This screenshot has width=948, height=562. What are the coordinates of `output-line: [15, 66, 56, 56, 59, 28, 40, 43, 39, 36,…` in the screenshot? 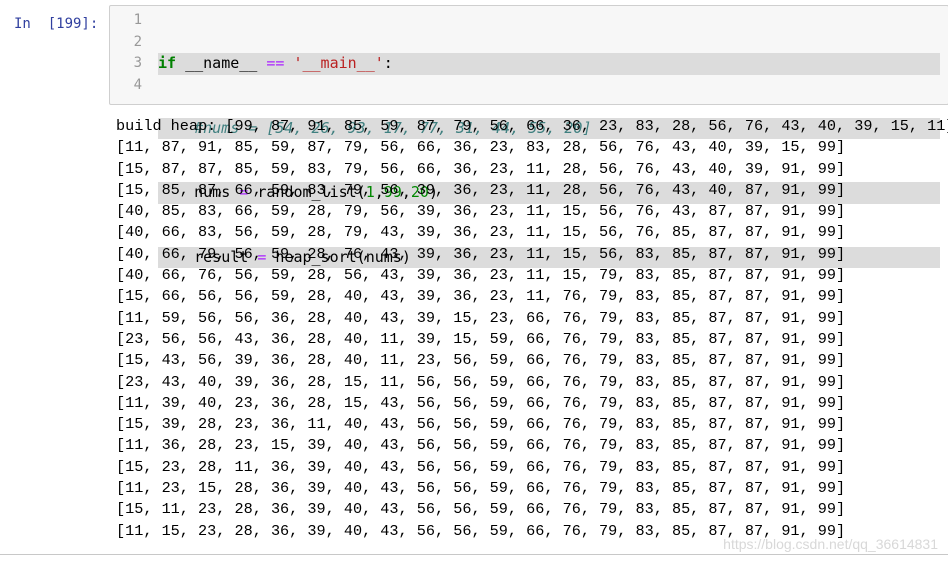 It's located at (481, 296).